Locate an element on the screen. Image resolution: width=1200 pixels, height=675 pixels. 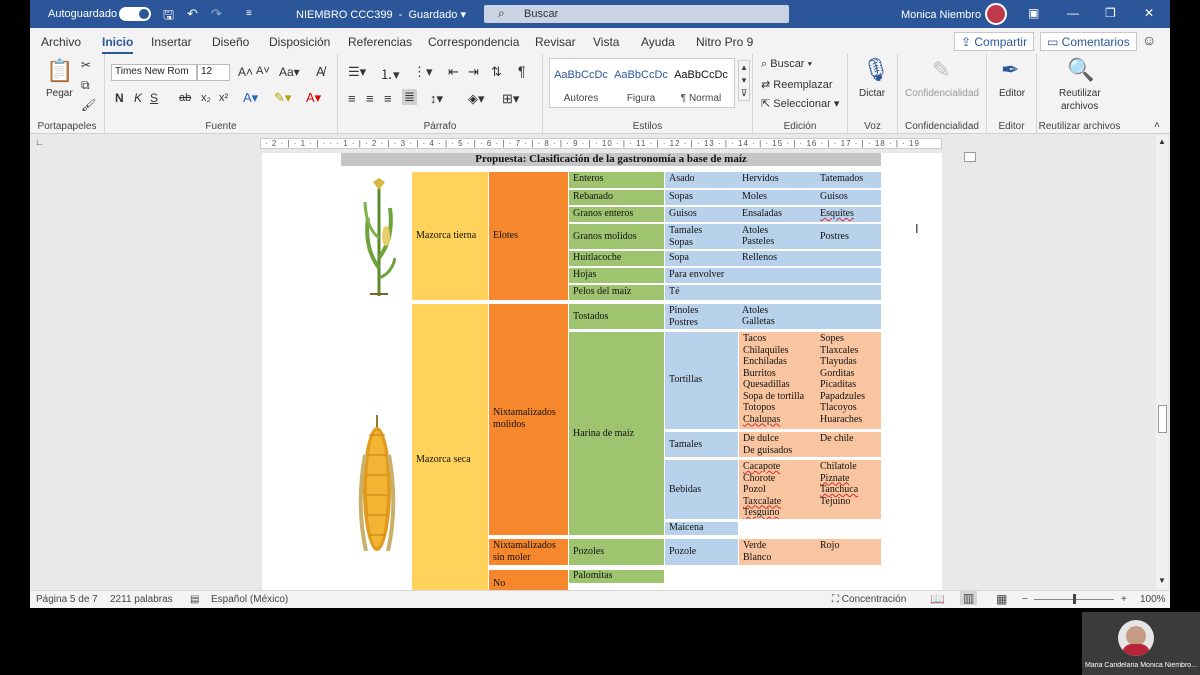
restore-icon: ❐ is located at coordinates (1110, 13).